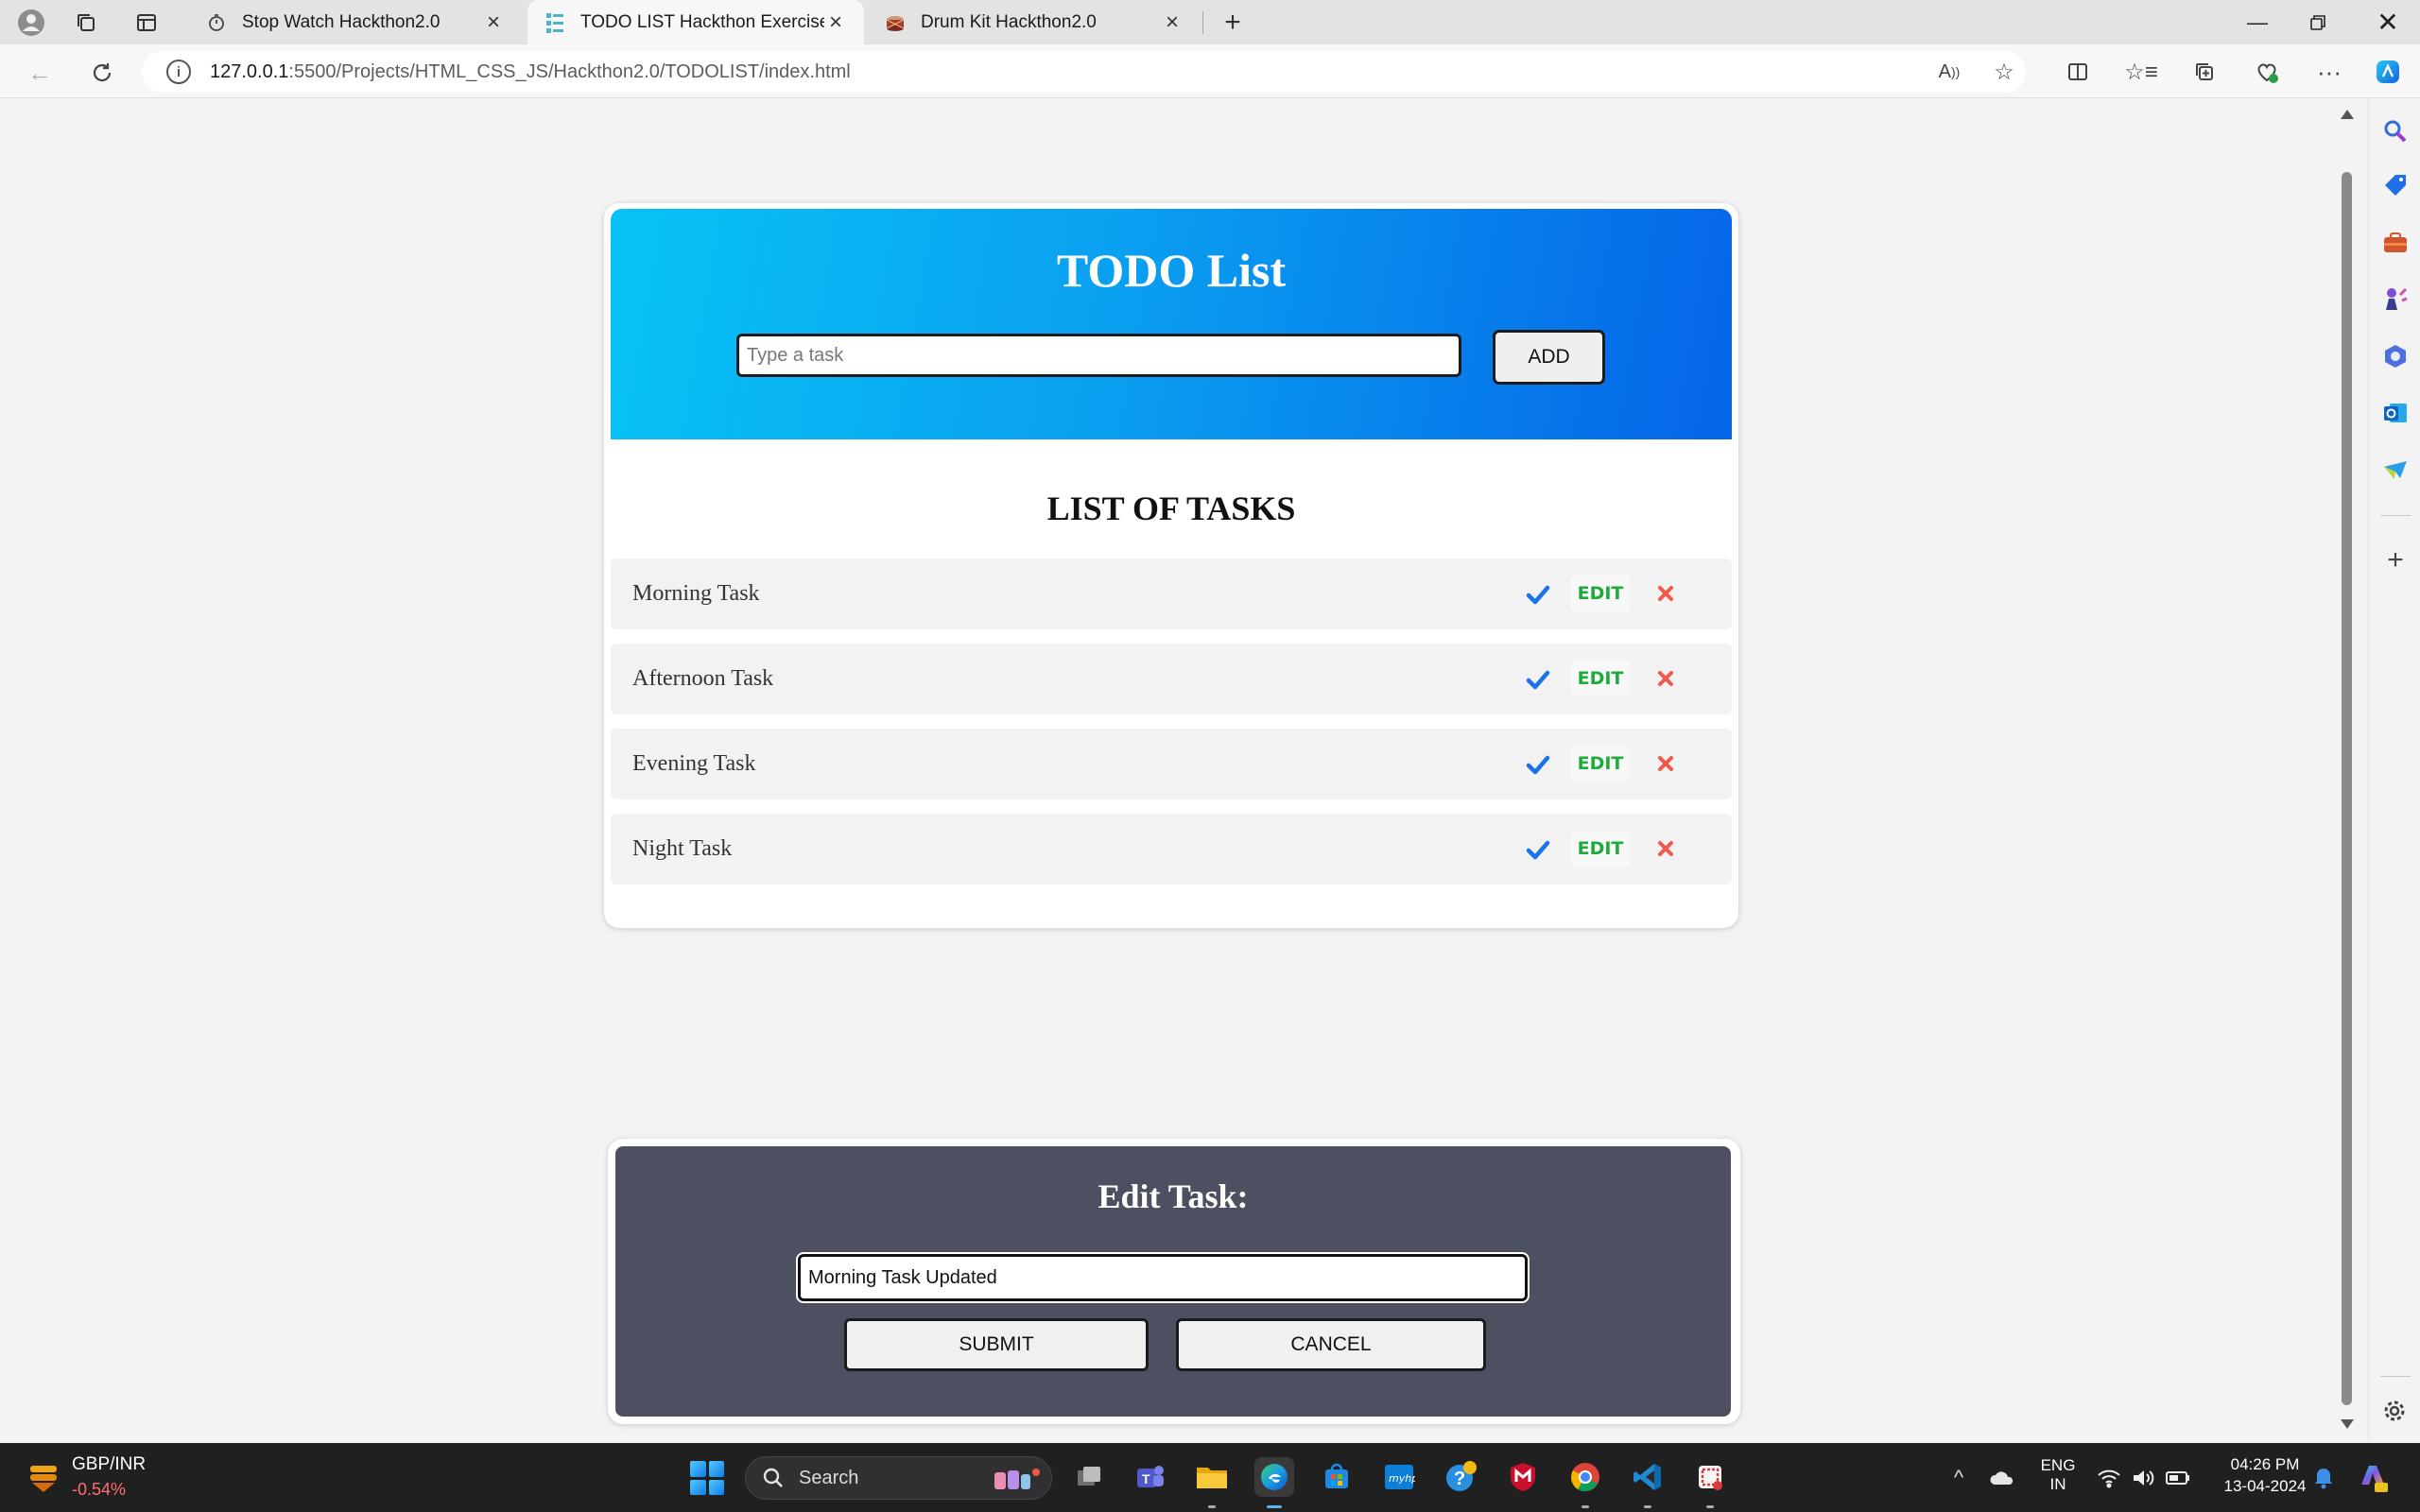 This screenshot has width=2420, height=1512. Describe the element at coordinates (707, 1478) in the screenshot. I see `windows-start-icon` at that location.